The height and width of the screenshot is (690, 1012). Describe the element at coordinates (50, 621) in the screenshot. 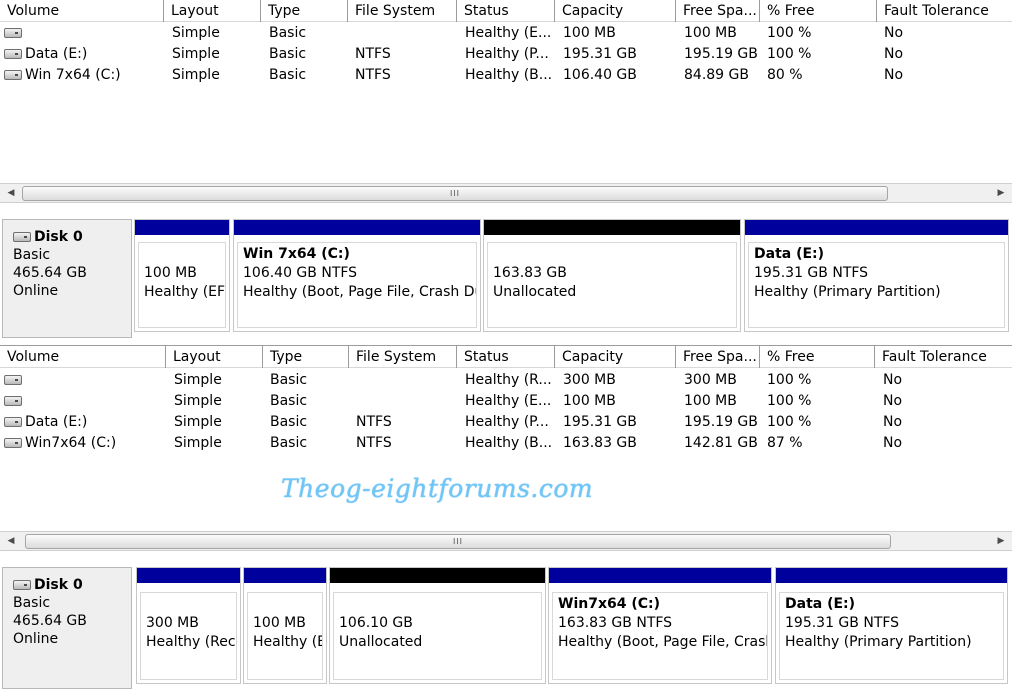

I see `disk-size: 465.64 GB` at that location.